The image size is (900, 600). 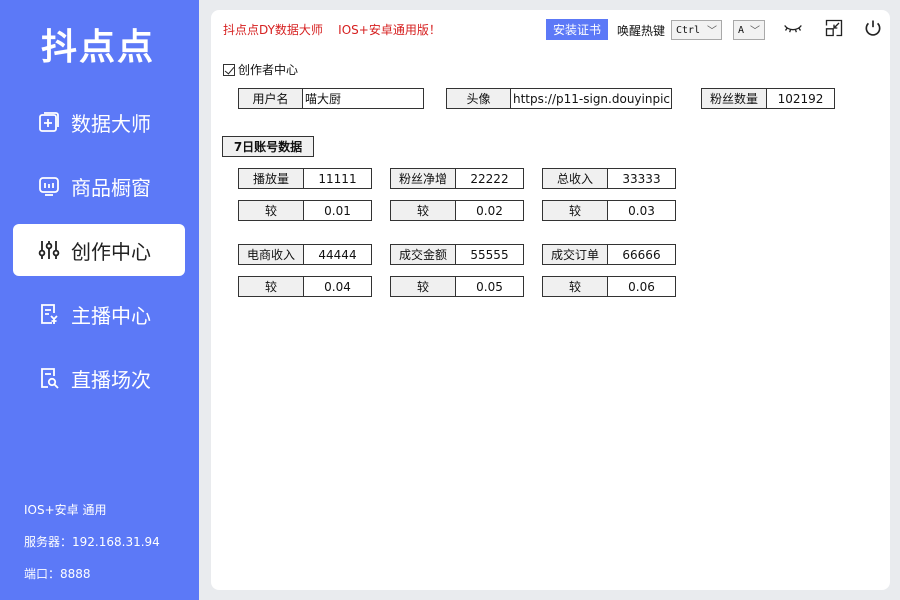 I want to click on username-label: 用户名, so click(x=270, y=98).